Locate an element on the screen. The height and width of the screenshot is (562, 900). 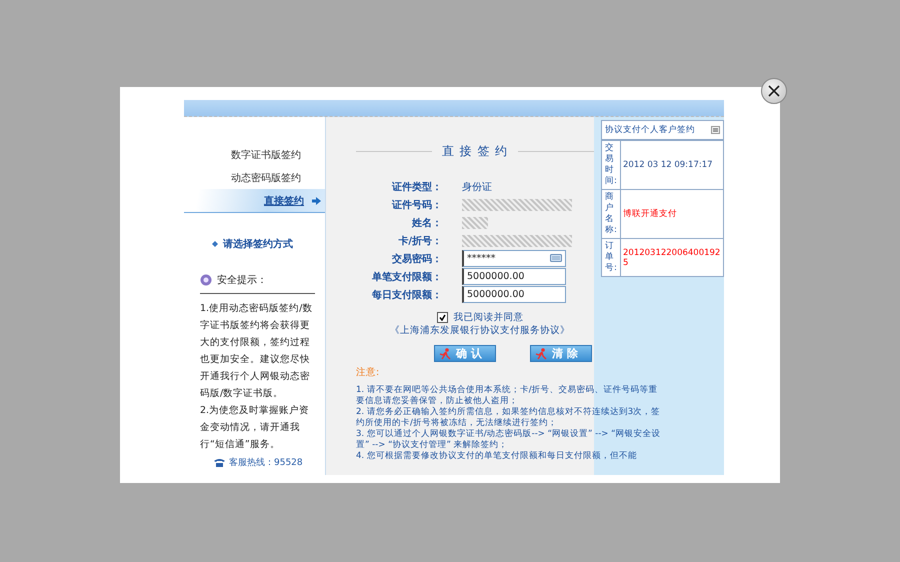
notes-title: 注意: is located at coordinates (368, 372).